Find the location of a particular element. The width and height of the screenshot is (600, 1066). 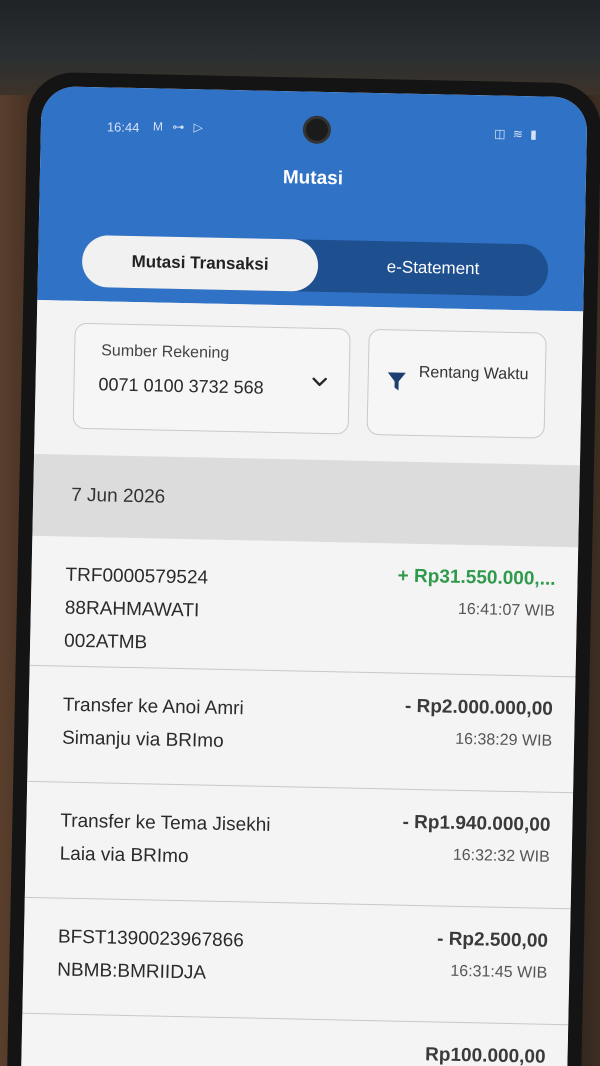

tab-switcher: Mutasi Transaksi e-Statement is located at coordinates (315, 265).